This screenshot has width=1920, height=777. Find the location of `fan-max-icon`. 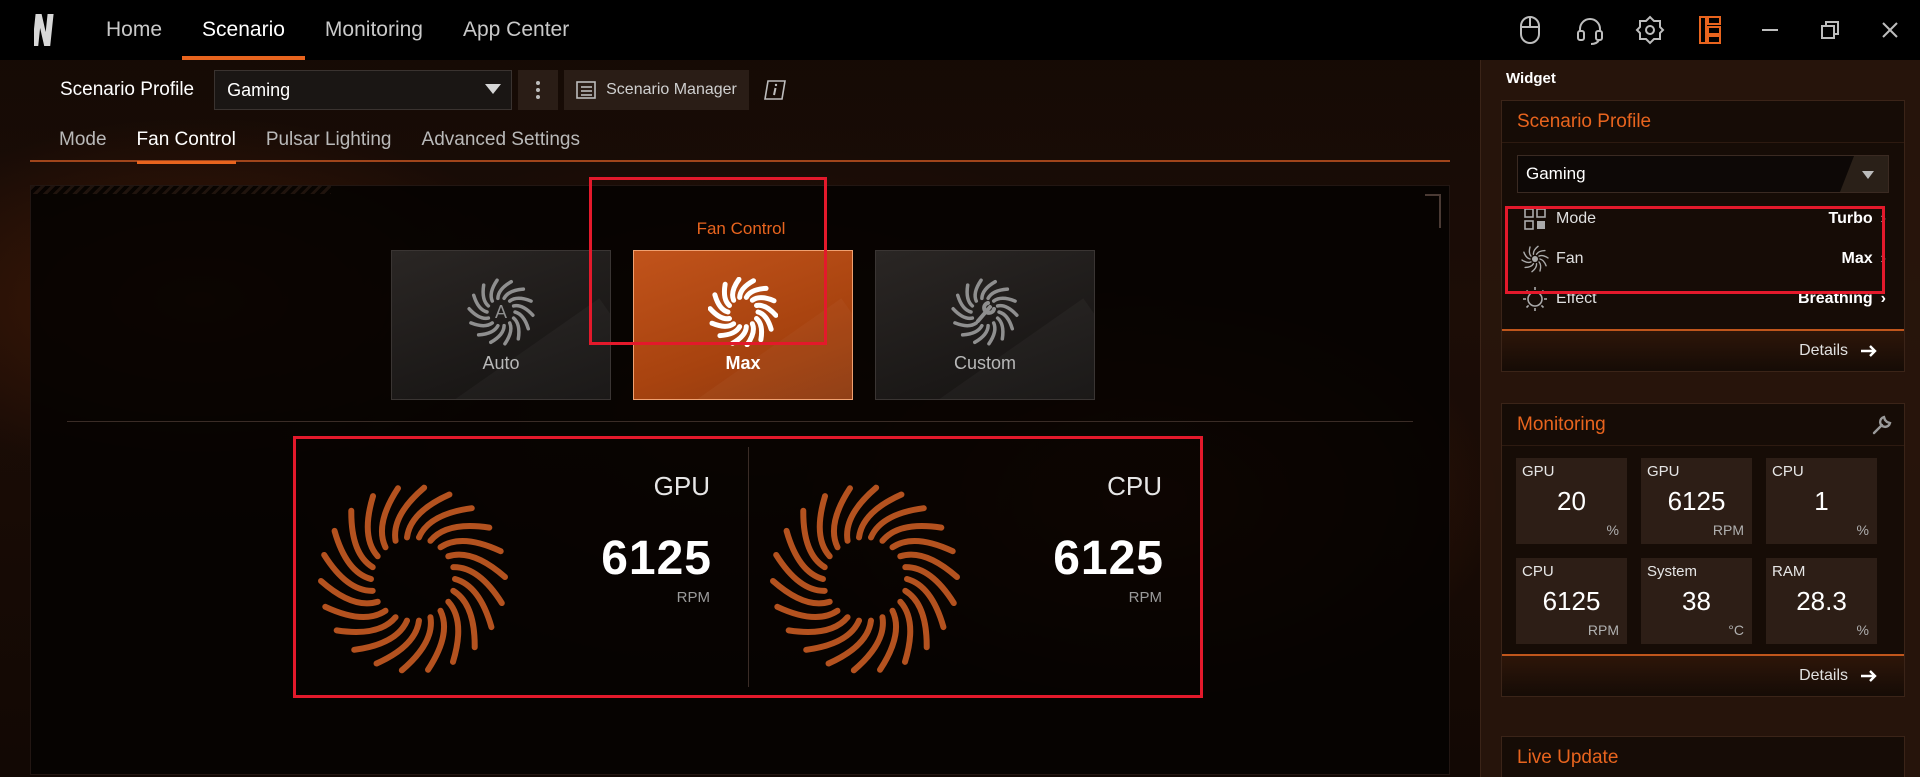

fan-max-icon is located at coordinates (743, 311).